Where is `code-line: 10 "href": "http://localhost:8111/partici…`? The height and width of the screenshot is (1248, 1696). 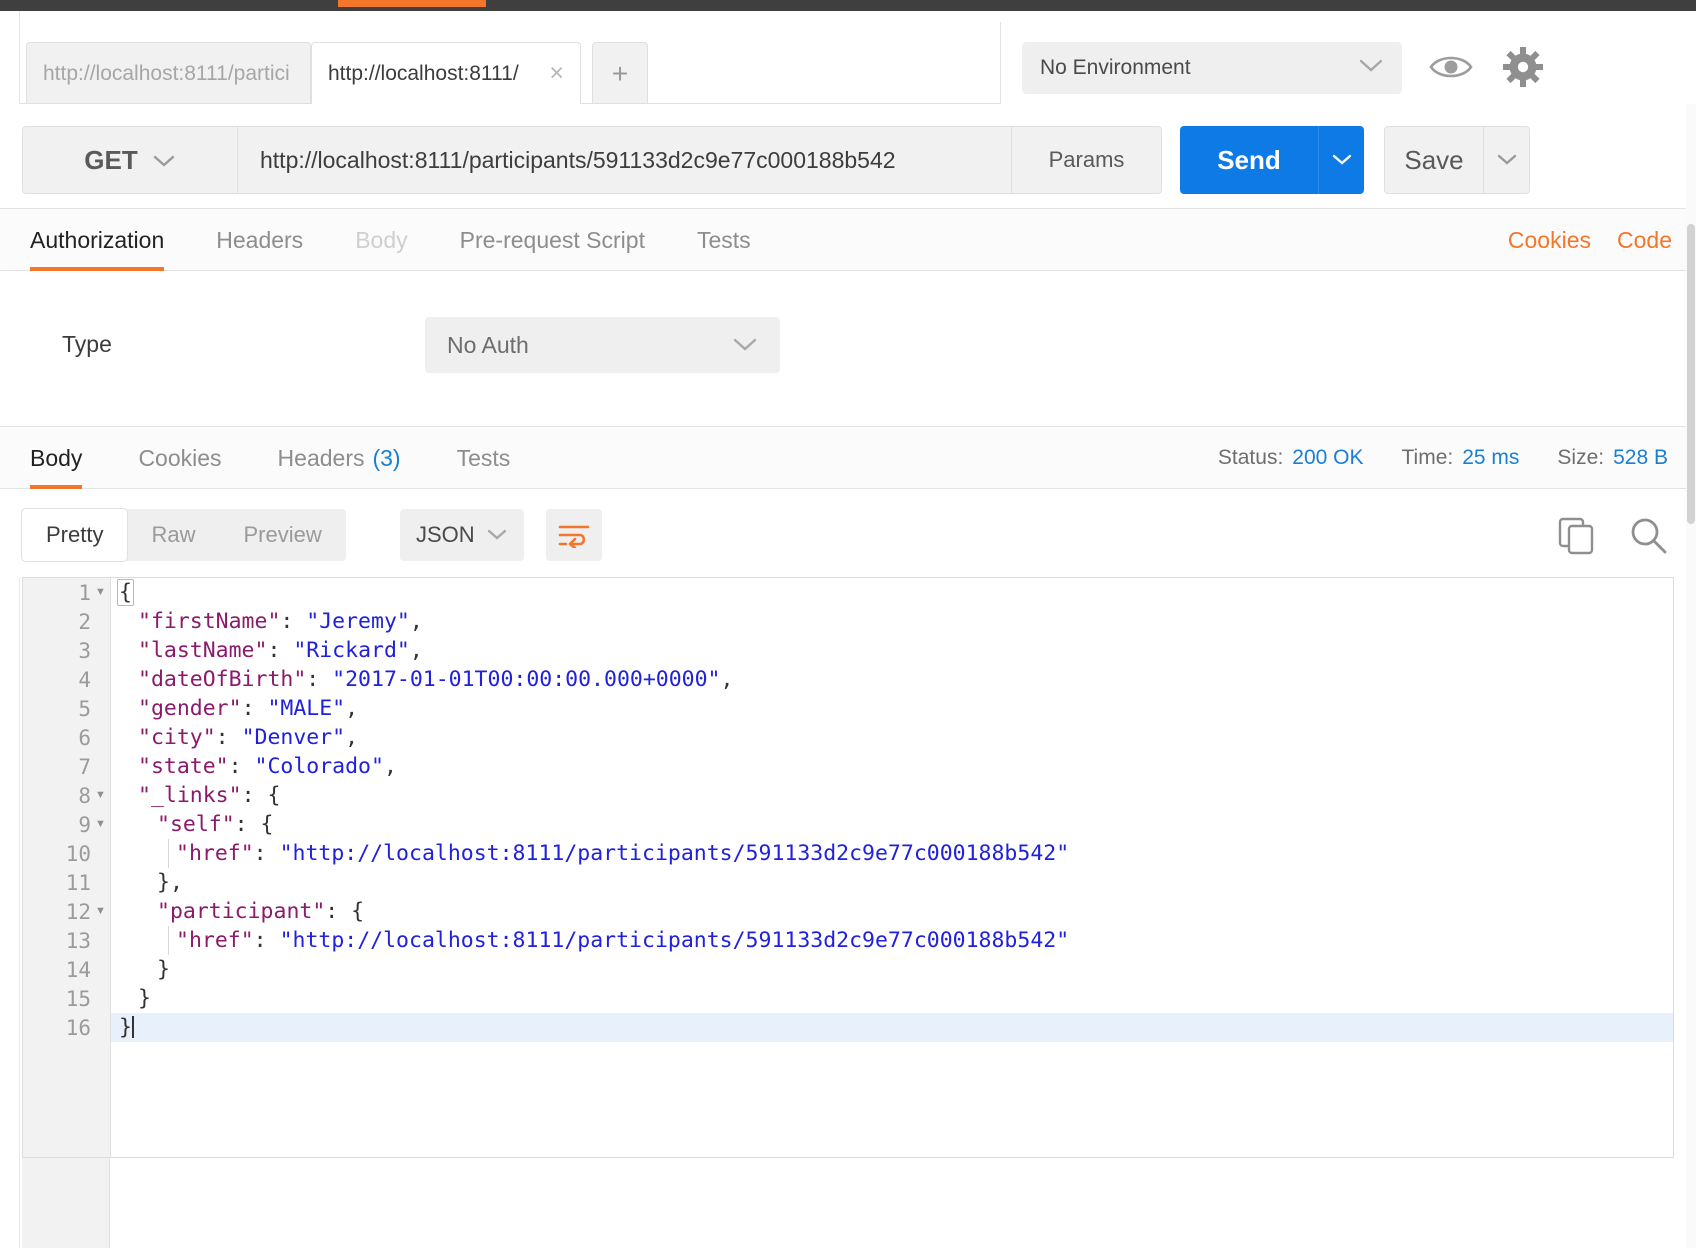
code-line: 10 "href": "http://localhost:8111/partici… is located at coordinates (869, 853).